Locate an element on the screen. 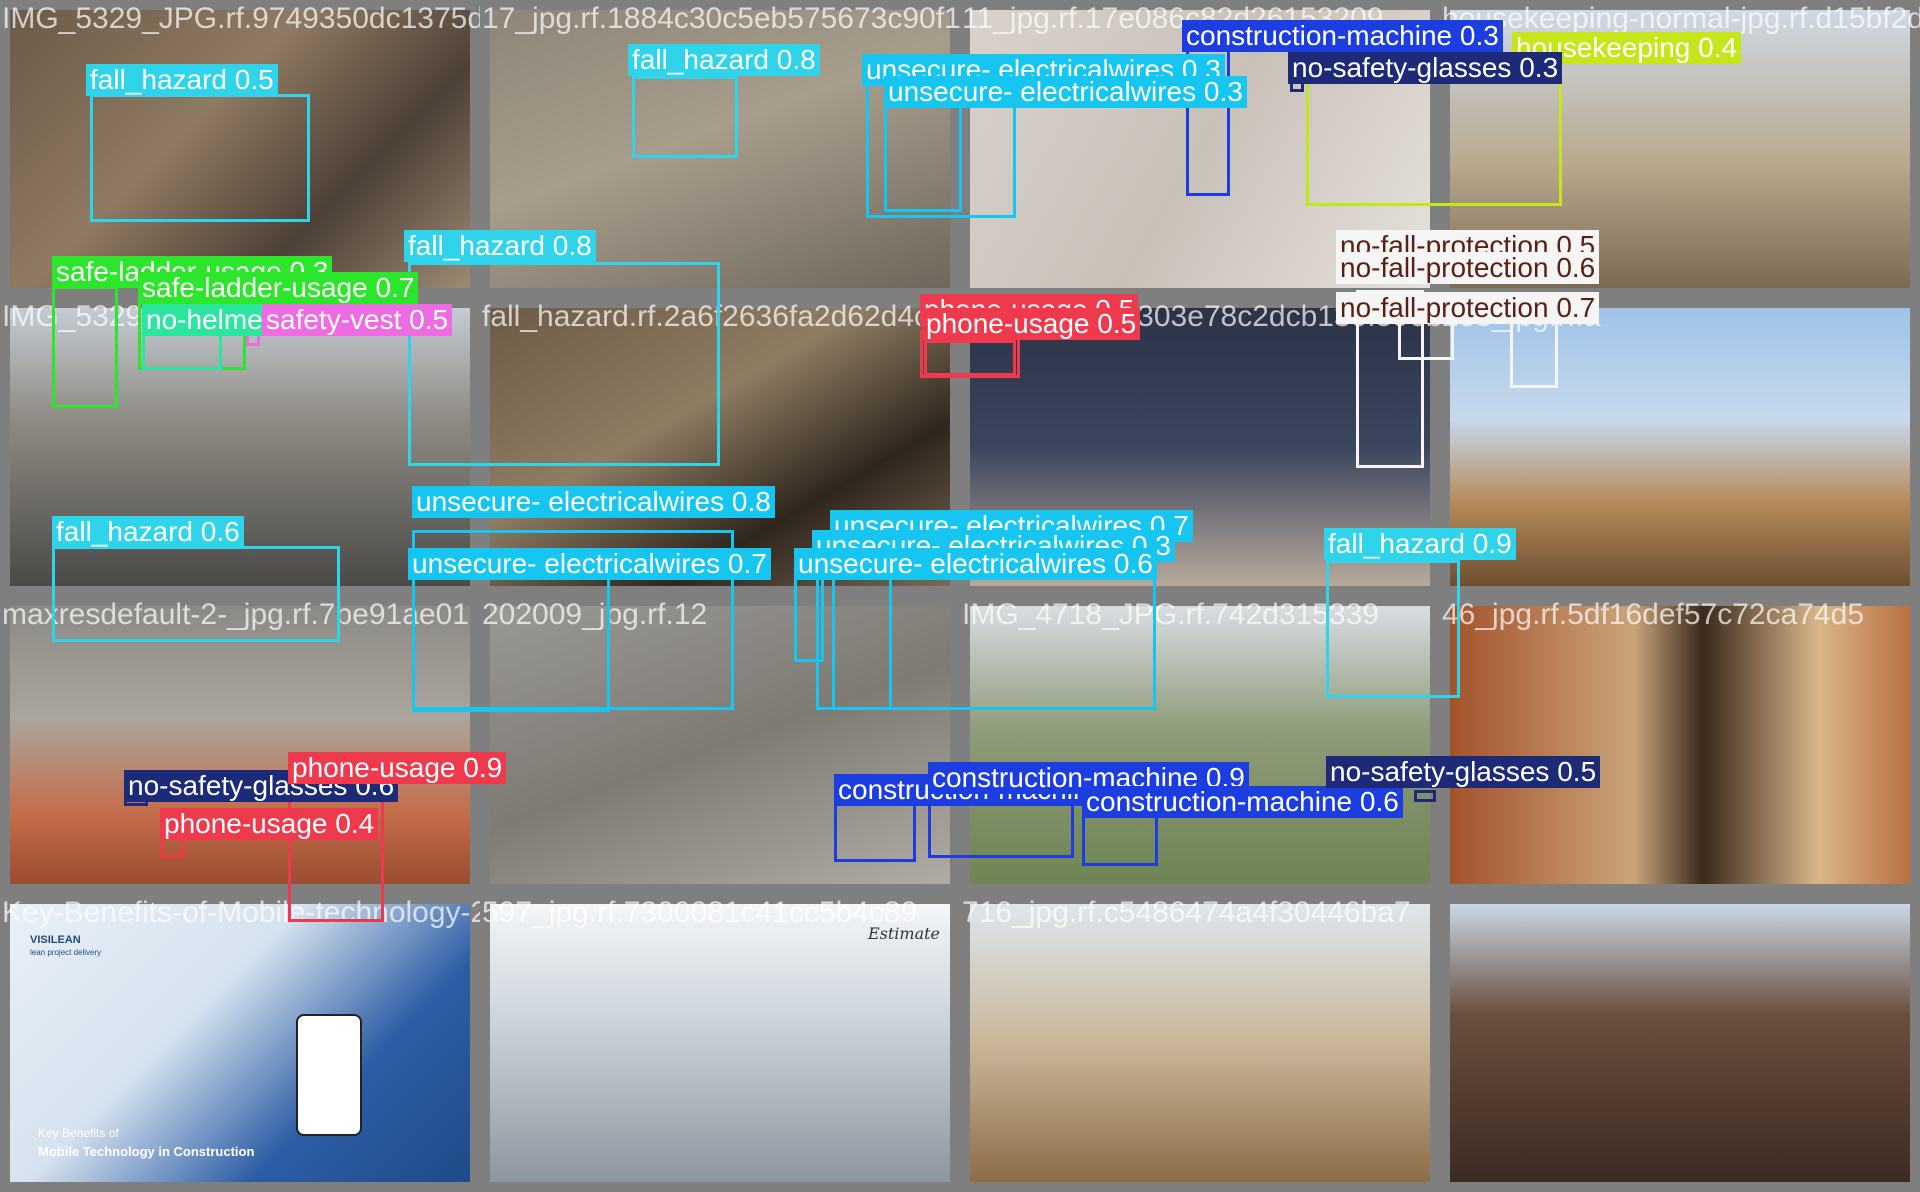 This screenshot has height=1192, width=1920. bbox-phone-usage is located at coordinates (970, 358).